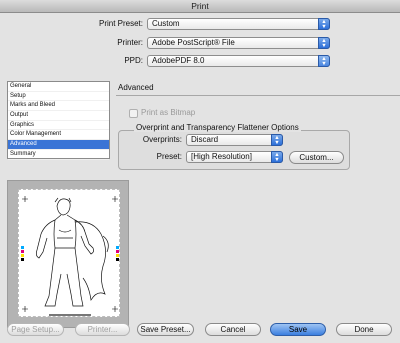 This screenshot has width=400, height=343. I want to click on printer-value: Adobe PostScript® File, so click(193, 42).